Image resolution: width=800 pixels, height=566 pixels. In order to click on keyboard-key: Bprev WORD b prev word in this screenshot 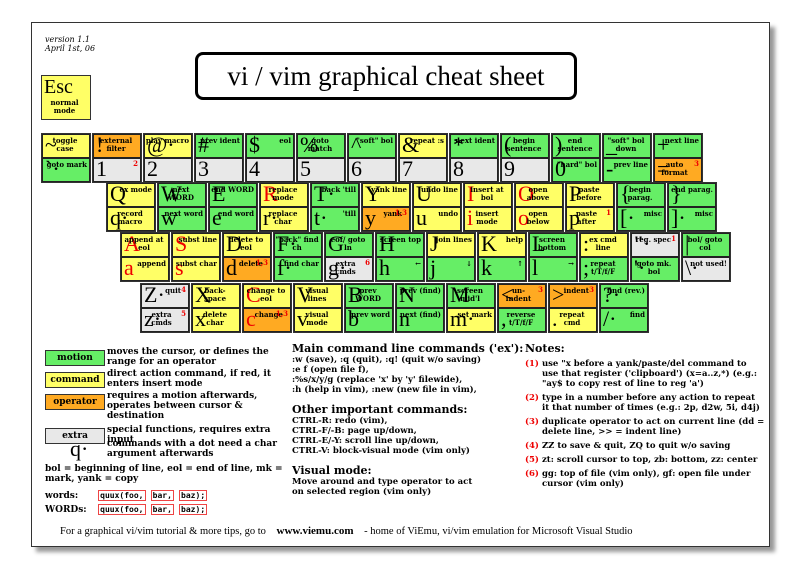, I will do `click(369, 308)`.